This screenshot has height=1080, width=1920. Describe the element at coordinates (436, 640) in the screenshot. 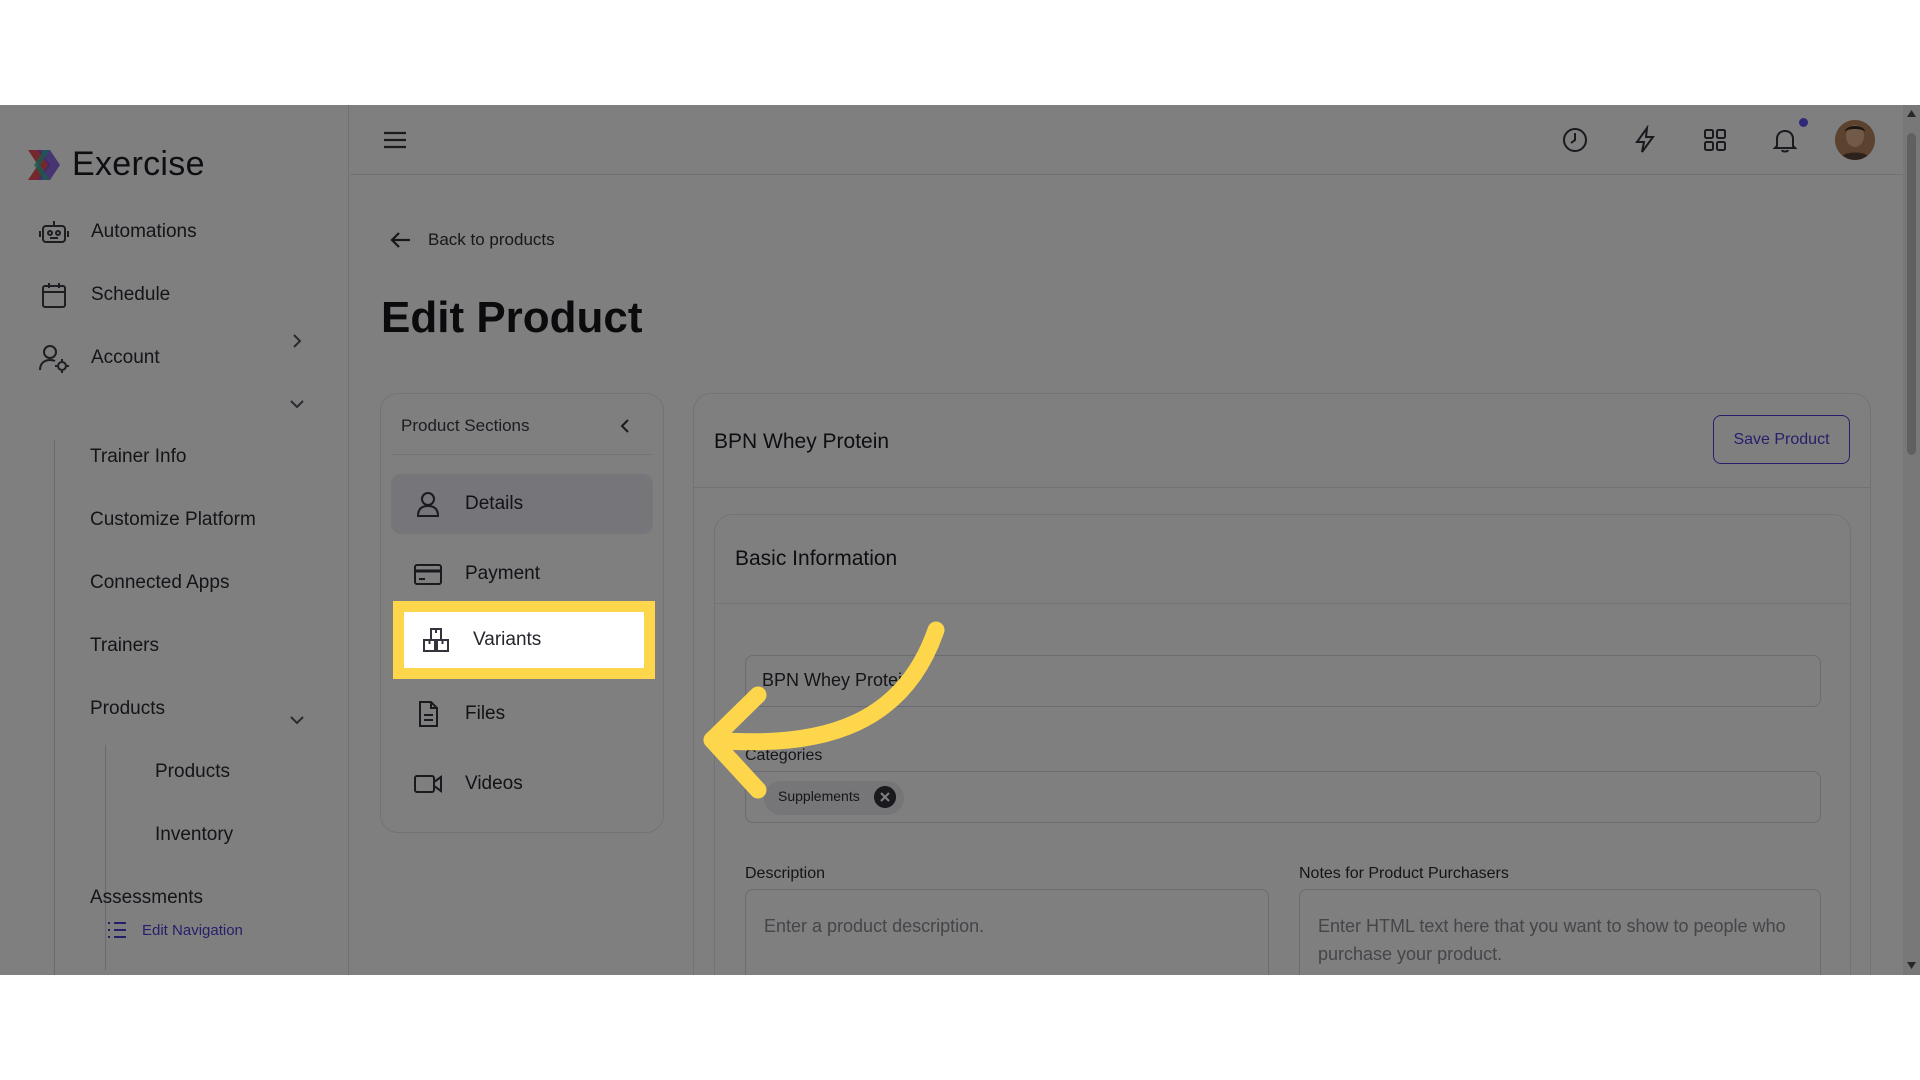

I see `boxes-icon` at that location.